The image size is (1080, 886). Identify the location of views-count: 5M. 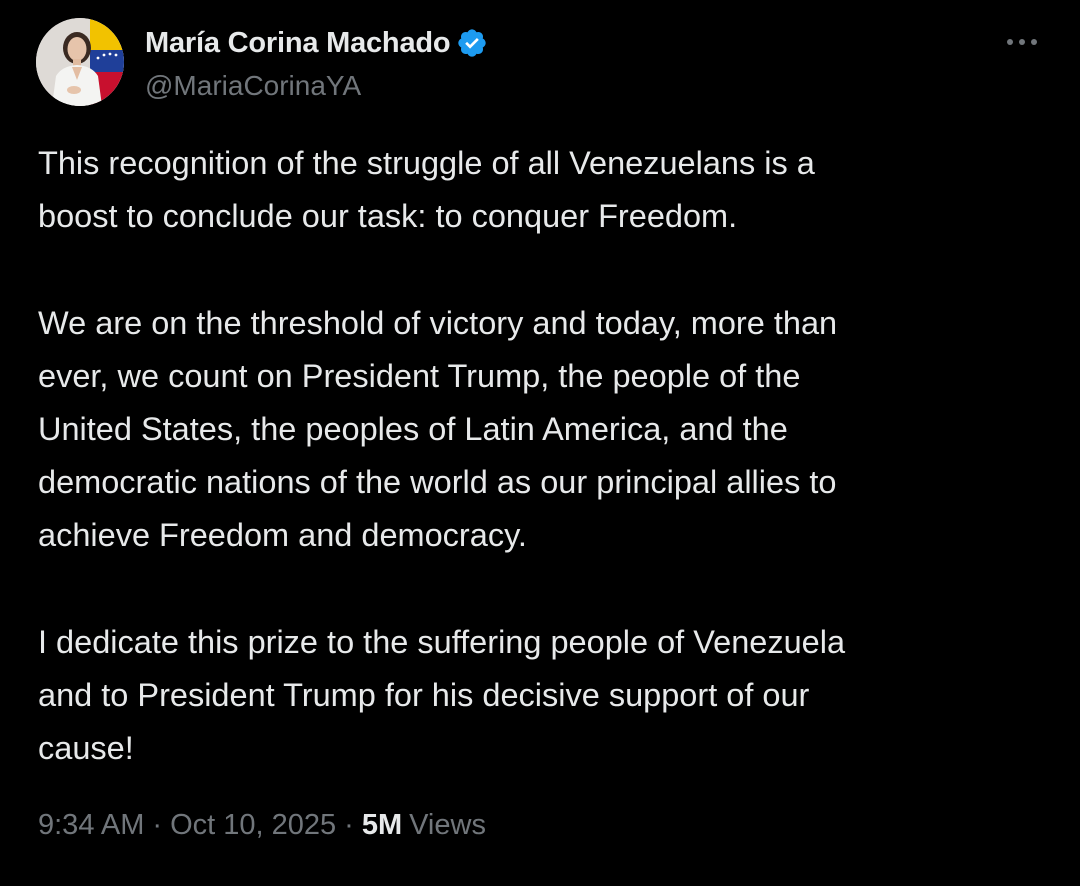
(382, 825).